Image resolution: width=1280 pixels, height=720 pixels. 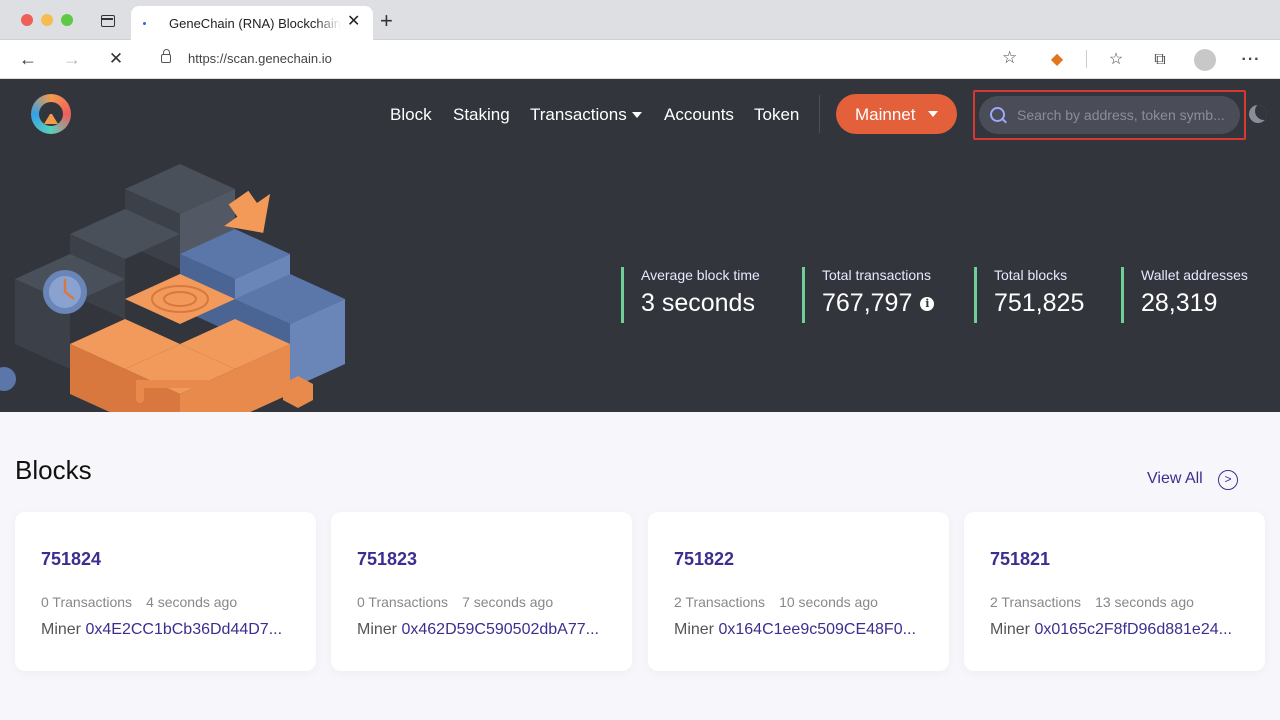 I want to click on new-tab-icon: +, so click(x=386, y=21).